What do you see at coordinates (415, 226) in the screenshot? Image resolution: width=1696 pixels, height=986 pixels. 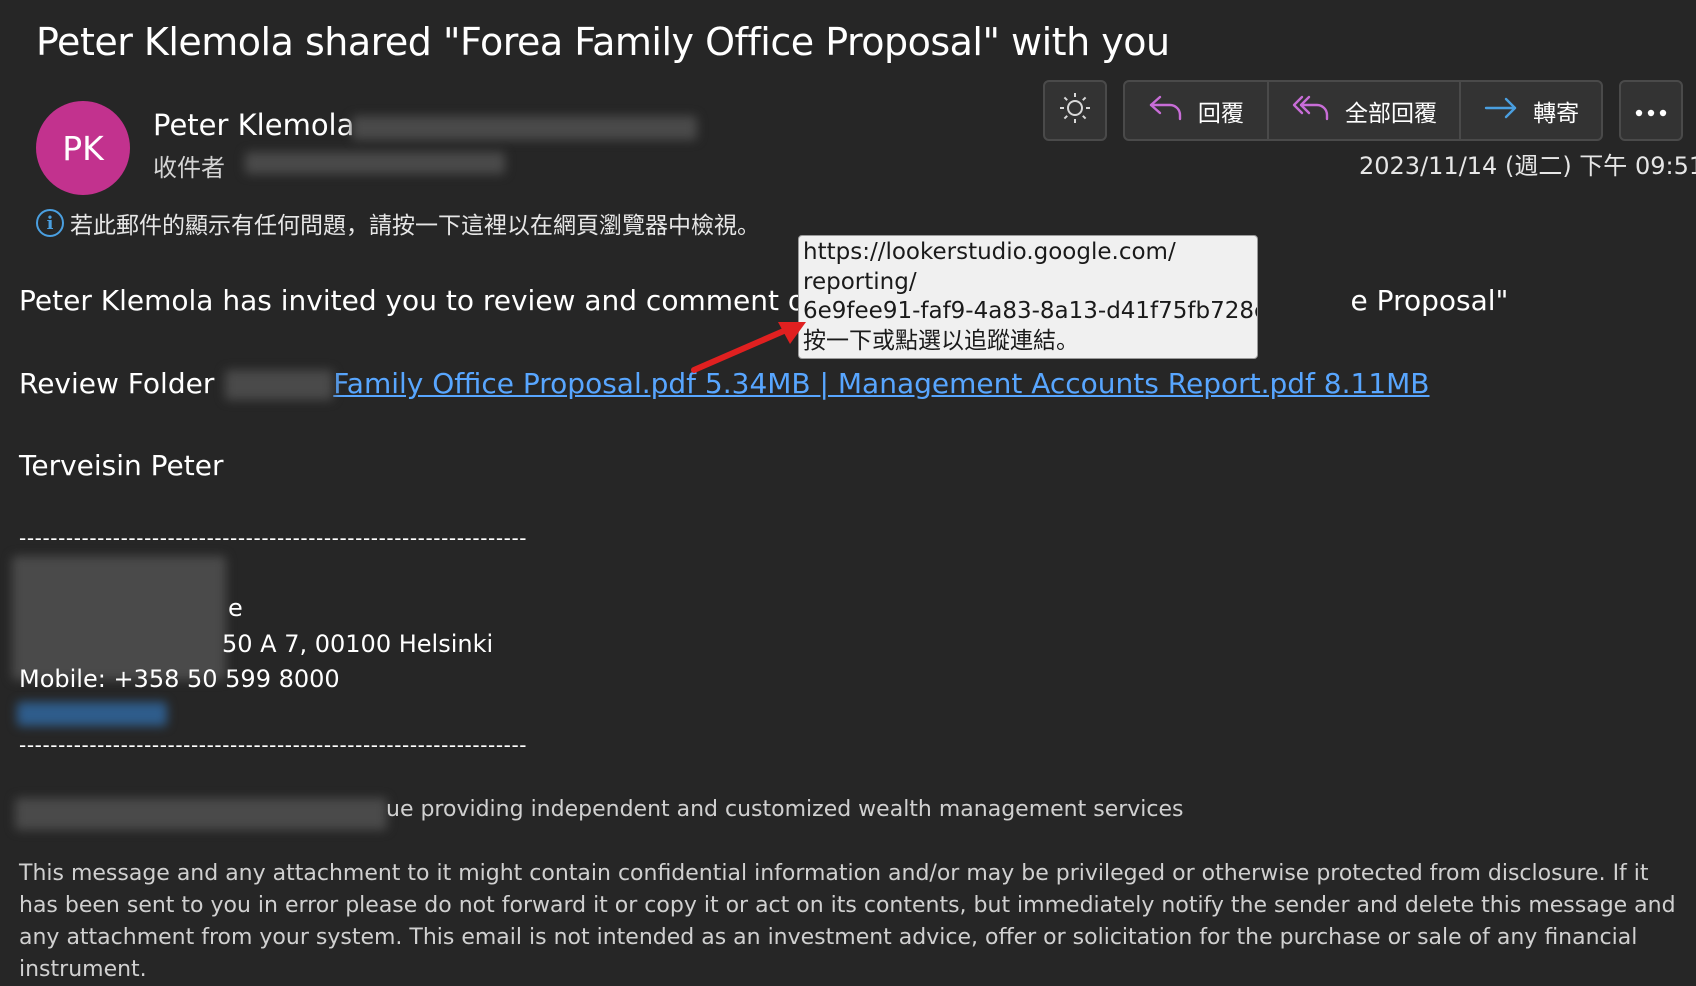 I see `view-in-browser-text: 若此郵件的顯示有任何問題，請按一下這裡以在網頁瀏覽器中檢視。` at bounding box center [415, 226].